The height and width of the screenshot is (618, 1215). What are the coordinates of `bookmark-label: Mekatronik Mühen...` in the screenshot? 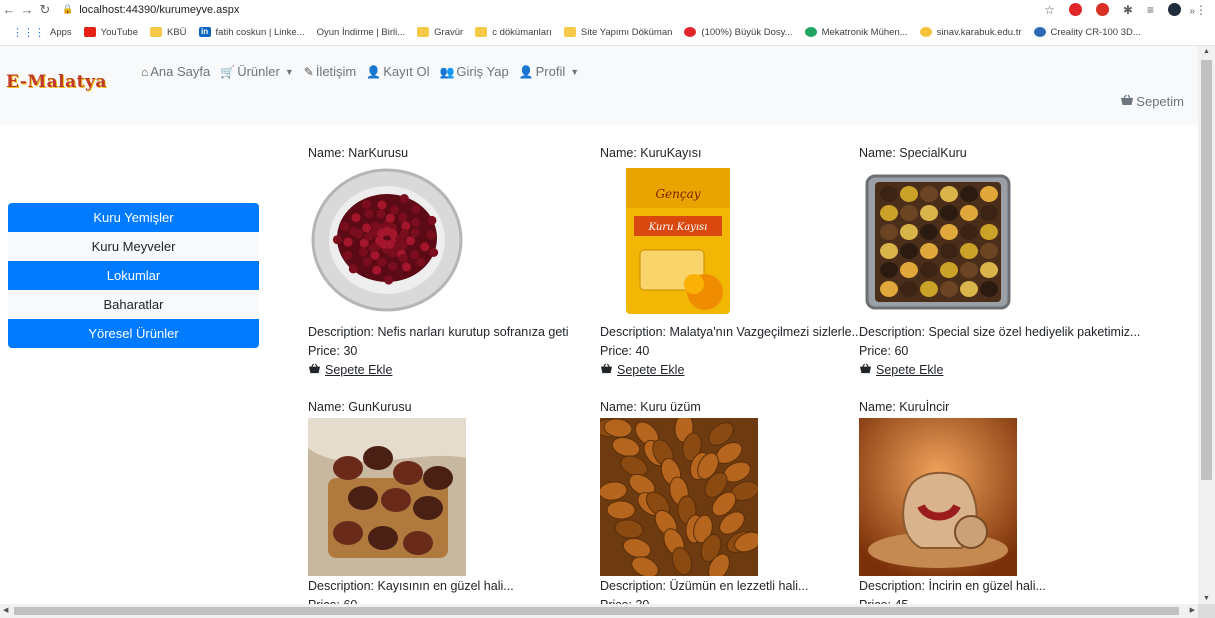 It's located at (864, 32).